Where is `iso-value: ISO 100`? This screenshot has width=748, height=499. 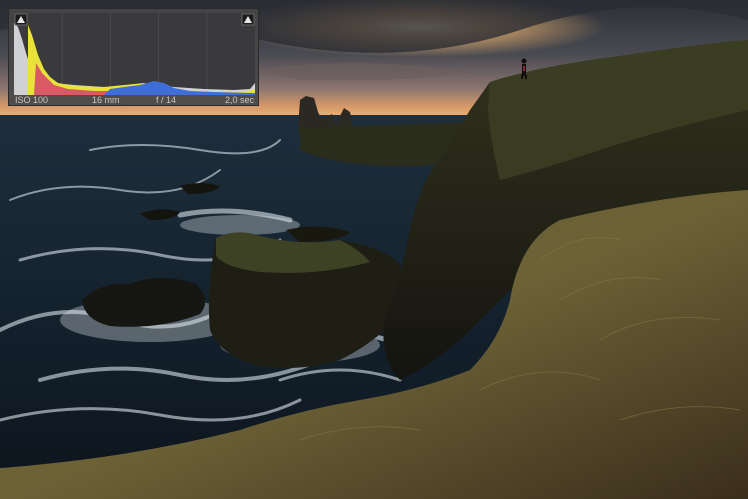
iso-value: ISO 100 is located at coordinates (32, 100).